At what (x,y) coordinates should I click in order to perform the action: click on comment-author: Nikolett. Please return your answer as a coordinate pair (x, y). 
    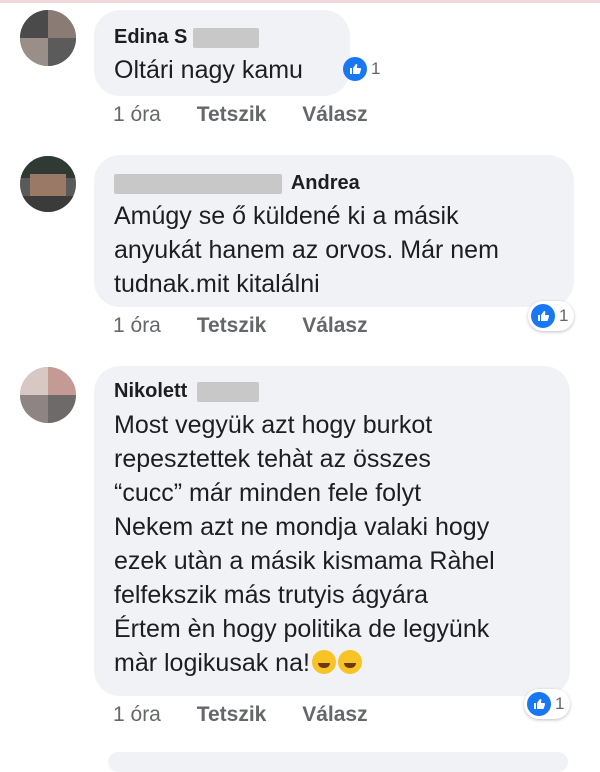
    Looking at the image, I should click on (186, 391).